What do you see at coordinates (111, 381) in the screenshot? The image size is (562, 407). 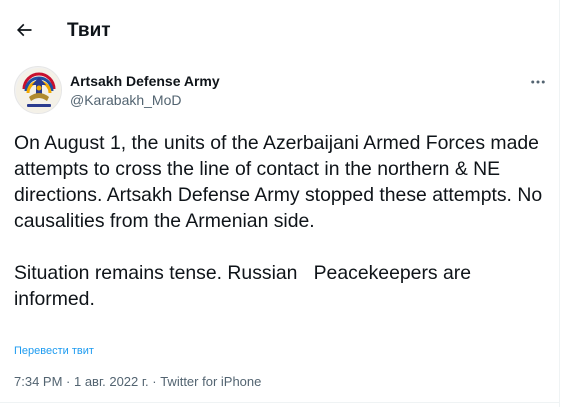 I see `tweet-timestamp-date: 1 авг. 2022 г.` at bounding box center [111, 381].